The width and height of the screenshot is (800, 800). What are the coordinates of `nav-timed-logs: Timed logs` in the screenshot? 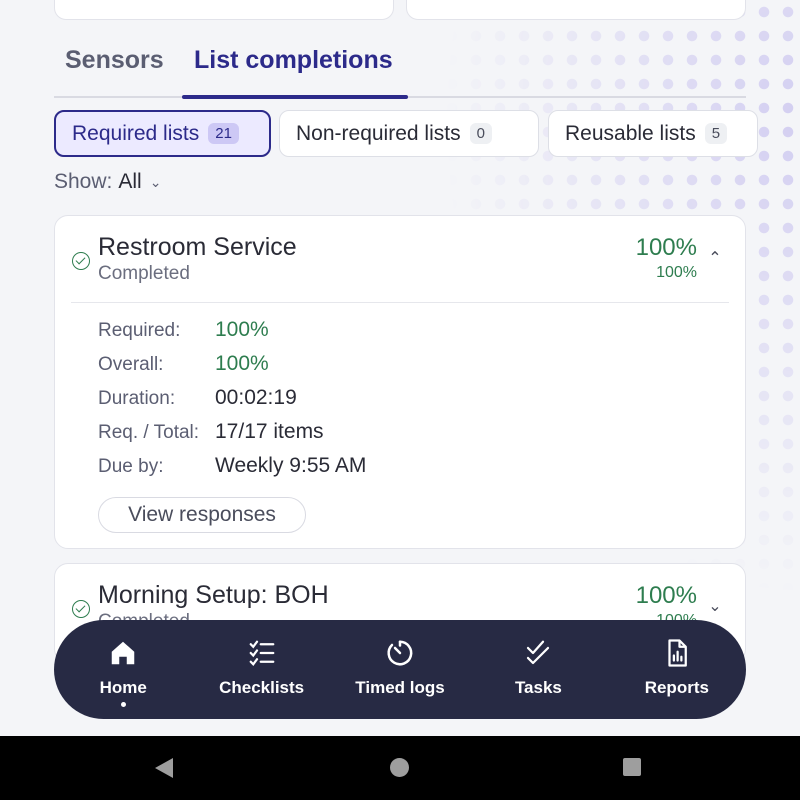 It's located at (400, 669).